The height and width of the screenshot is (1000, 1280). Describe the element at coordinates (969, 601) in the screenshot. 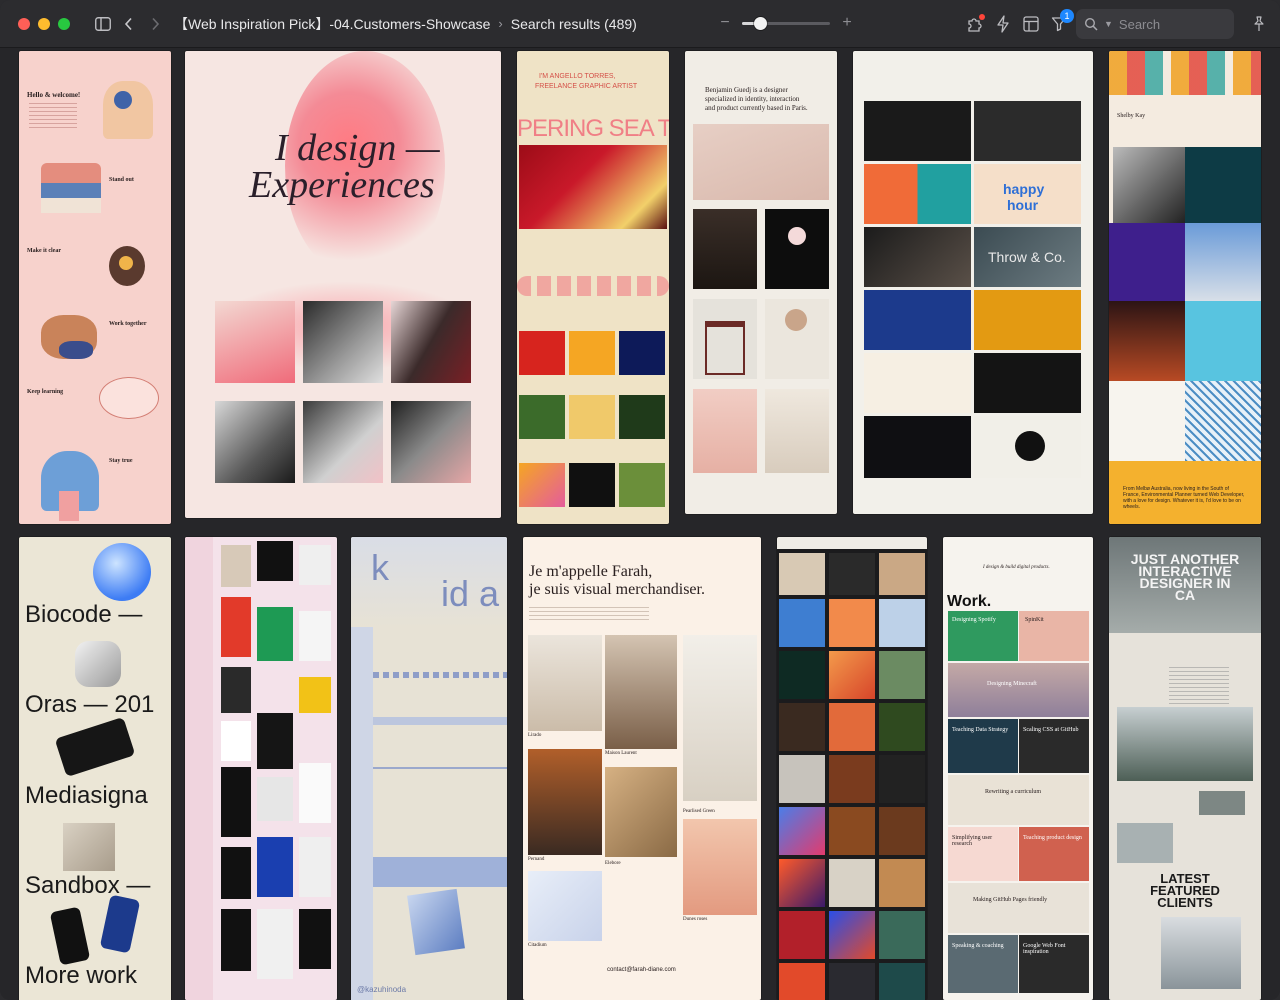

I see `card-12-work-heading: Work.` at that location.